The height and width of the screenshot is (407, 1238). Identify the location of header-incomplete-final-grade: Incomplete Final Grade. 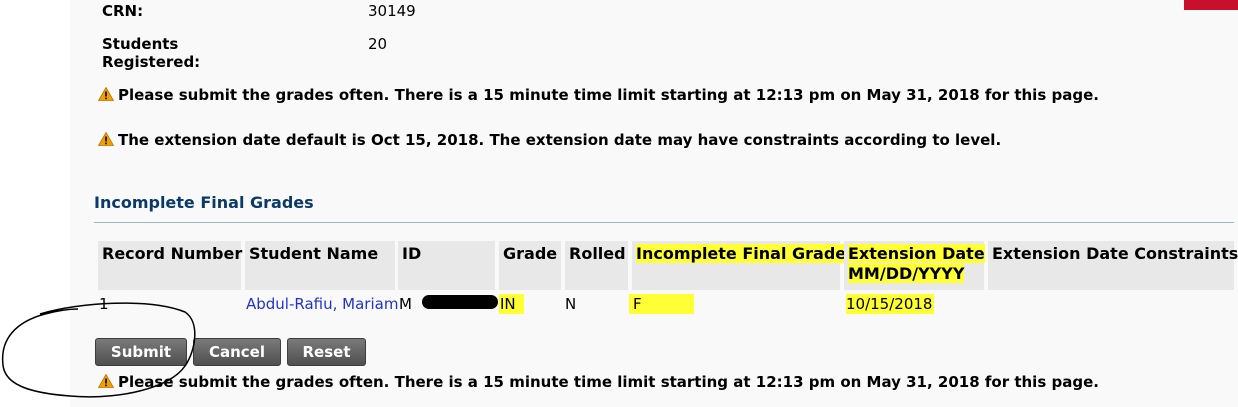
(739, 265).